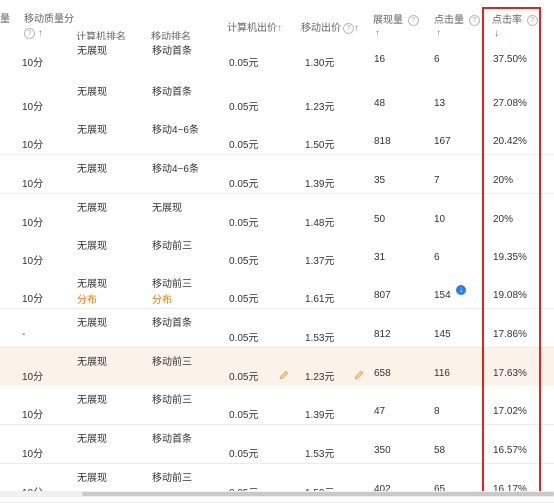  Describe the element at coordinates (277, 135) in the screenshot. I see `table-row: 10分 无展现 移动4~6条 0.05元 1.50元 818 167 20.42%` at that location.